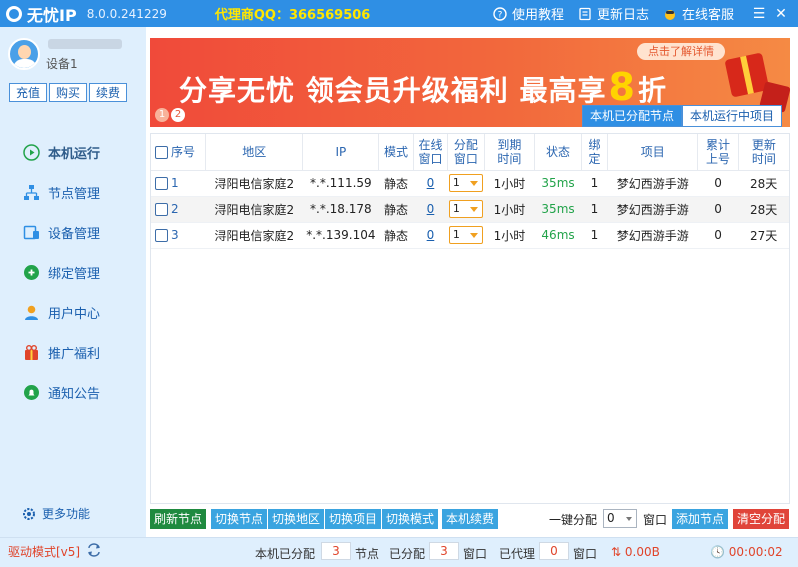  I want to click on sidebar-nav: 本机运行 节点管理 设备管理 绑定管理 用户中心 推广福利 通知公告, so click(73, 272).